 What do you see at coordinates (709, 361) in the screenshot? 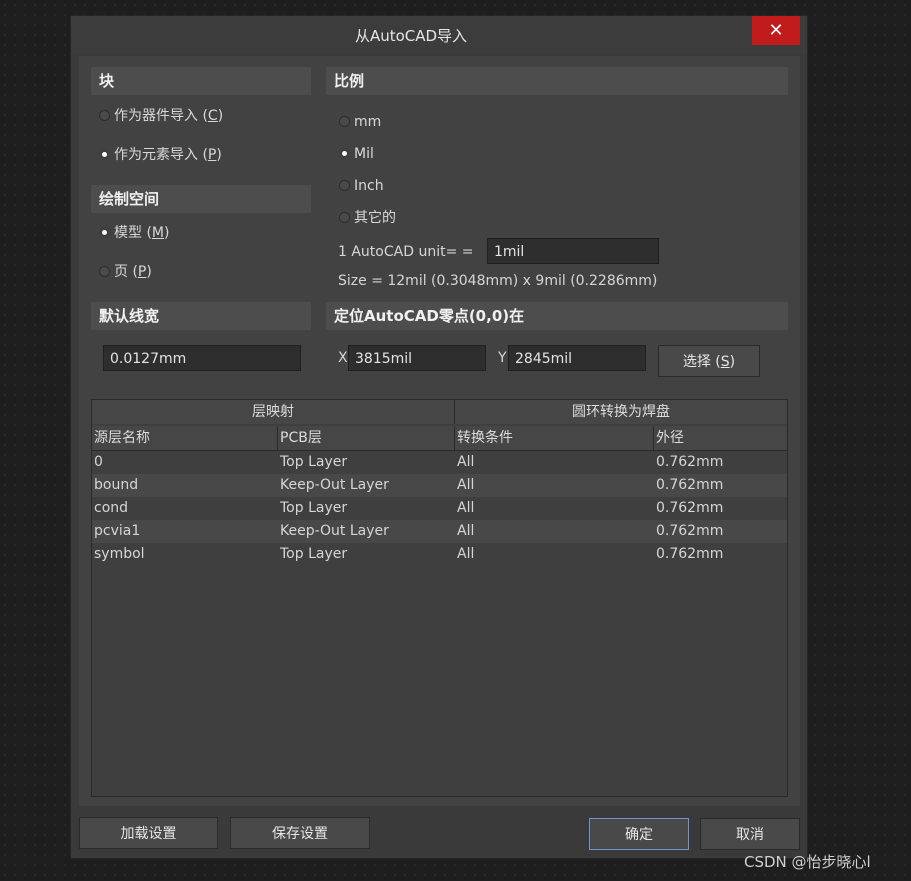
I see `select-origin-button: 选择 (S)` at bounding box center [709, 361].